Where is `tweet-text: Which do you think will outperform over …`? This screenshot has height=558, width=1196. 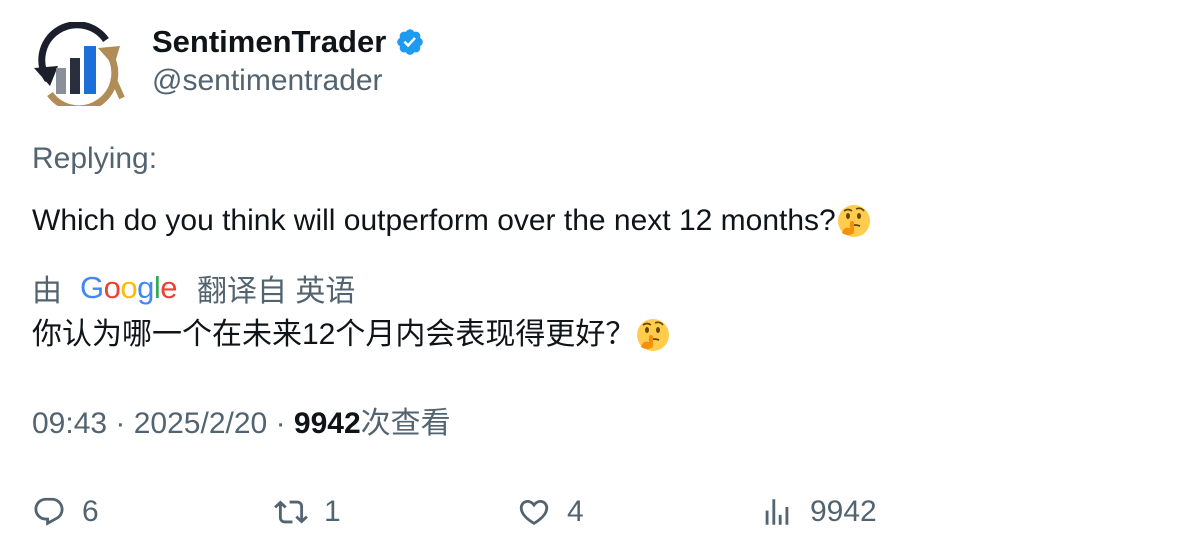 tweet-text: Which do you think will outperform over … is located at coordinates (452, 221).